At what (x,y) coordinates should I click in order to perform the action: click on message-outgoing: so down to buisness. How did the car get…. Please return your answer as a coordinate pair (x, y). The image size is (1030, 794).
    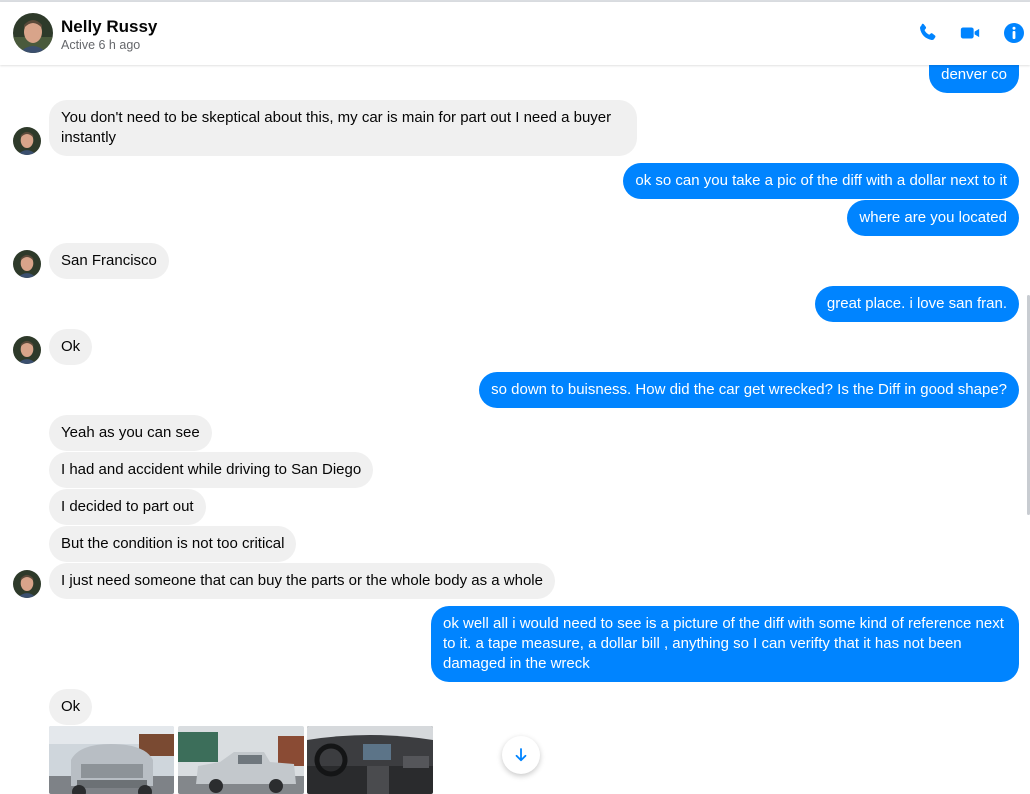
    Looking at the image, I should click on (749, 390).